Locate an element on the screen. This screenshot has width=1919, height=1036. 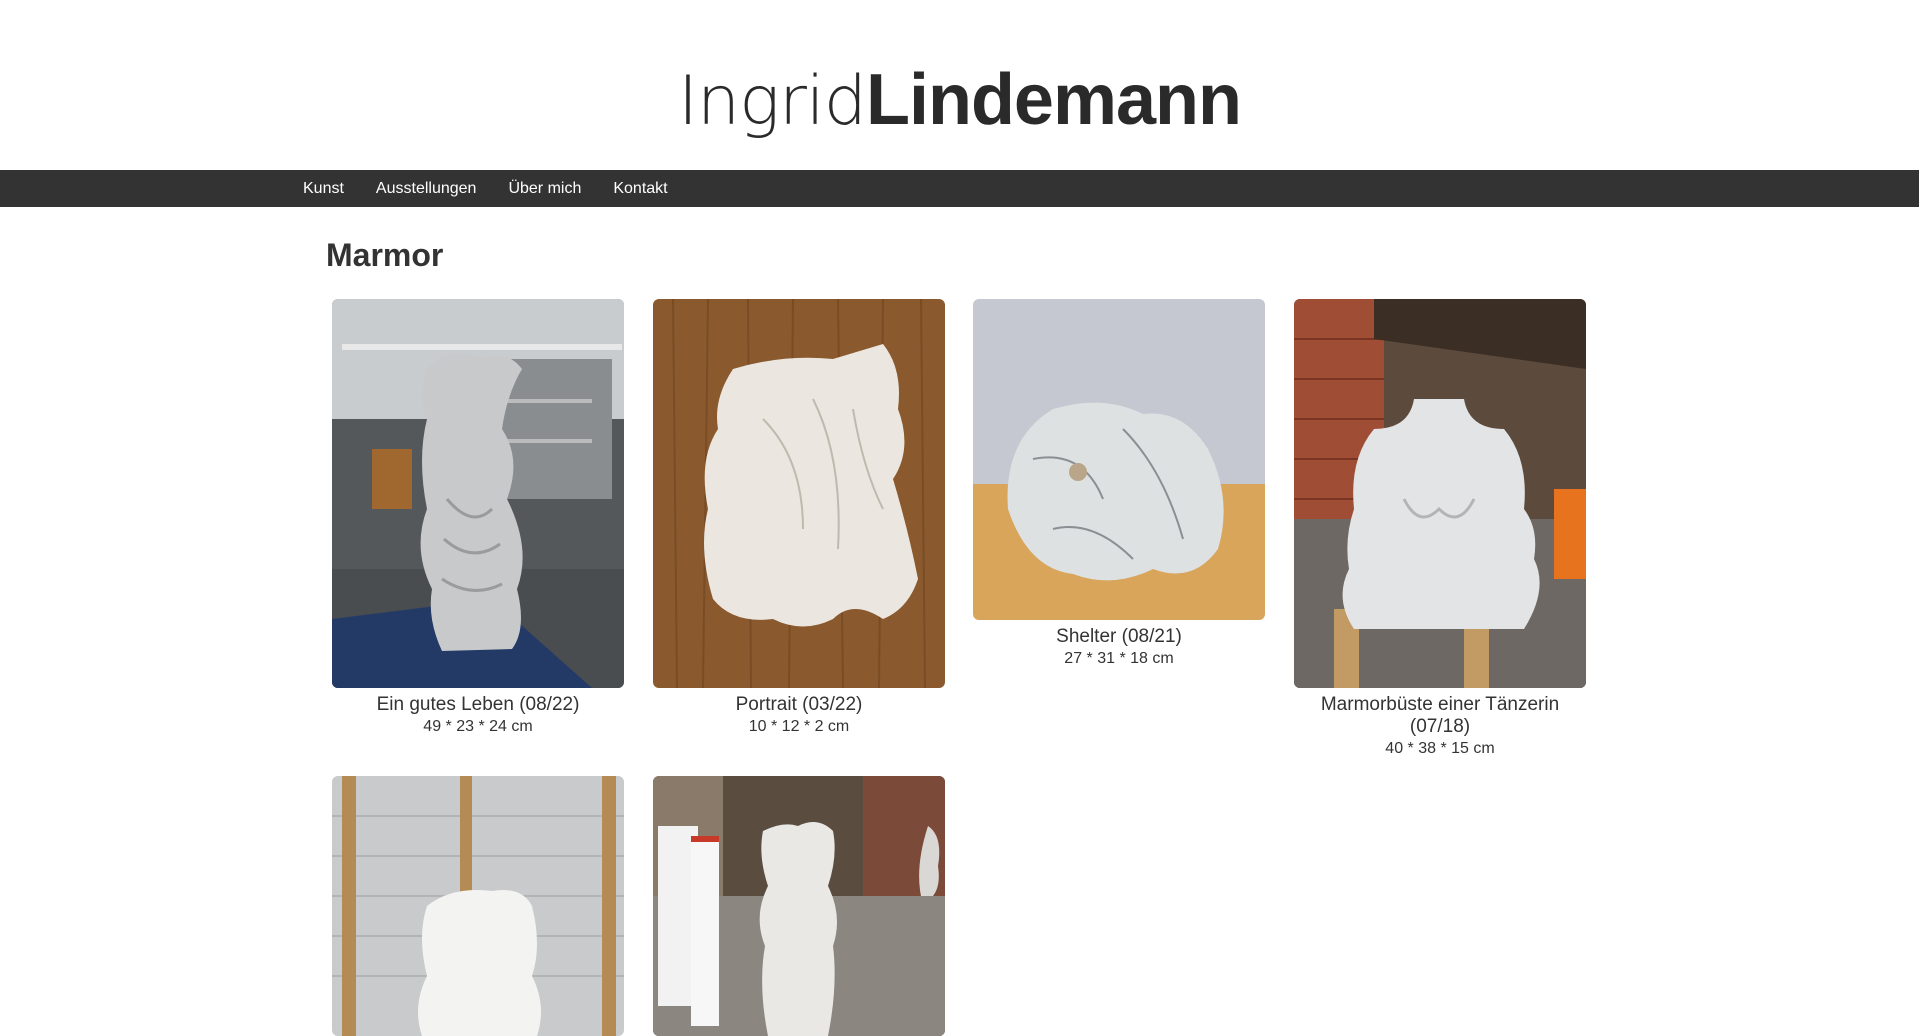
artwork-title: Ein gutes Leben (08/22) is located at coordinates (478, 704).